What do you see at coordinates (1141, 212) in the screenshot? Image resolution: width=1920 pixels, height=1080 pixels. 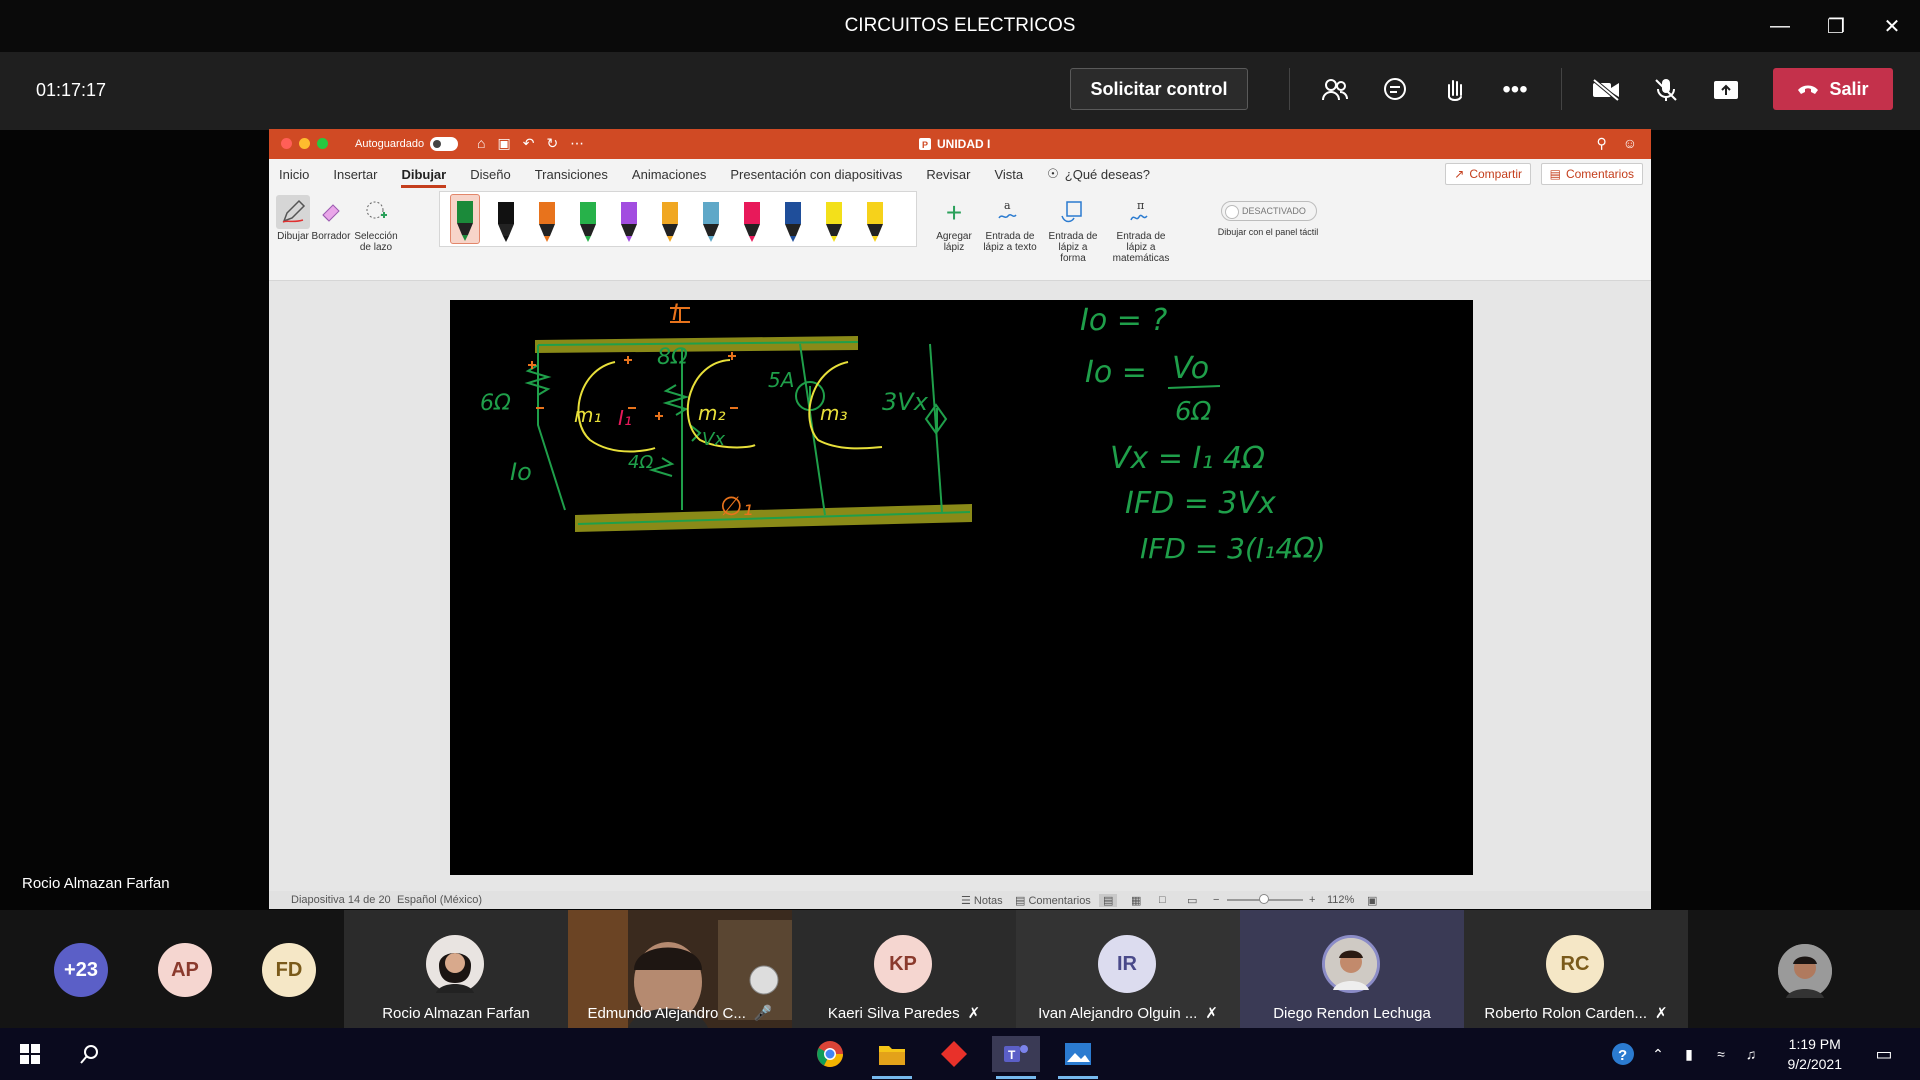 I see `ink-to-math-icon: π` at bounding box center [1141, 212].